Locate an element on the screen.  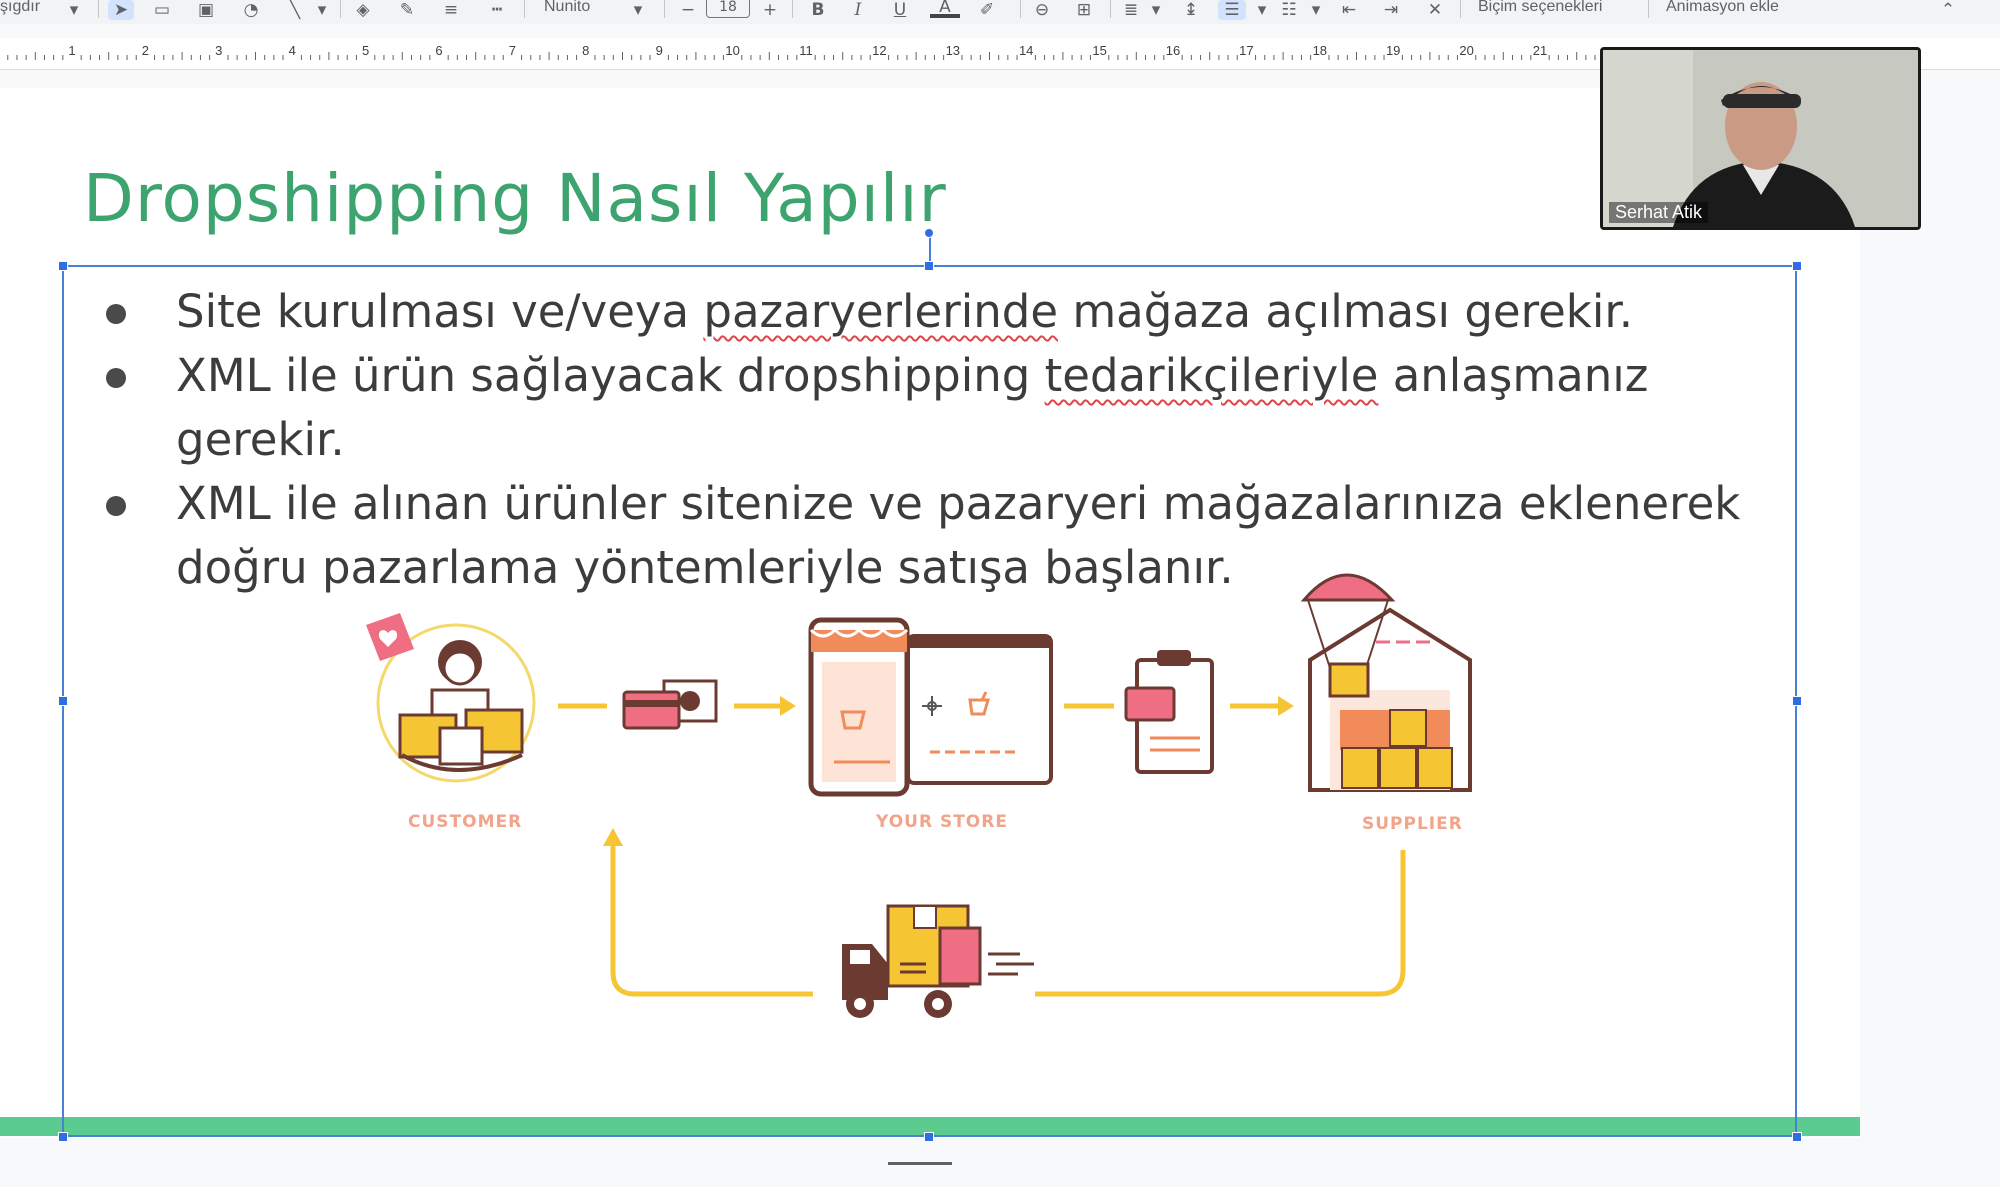
font-dropdown-icon: ▾ is located at coordinates (638, 10).